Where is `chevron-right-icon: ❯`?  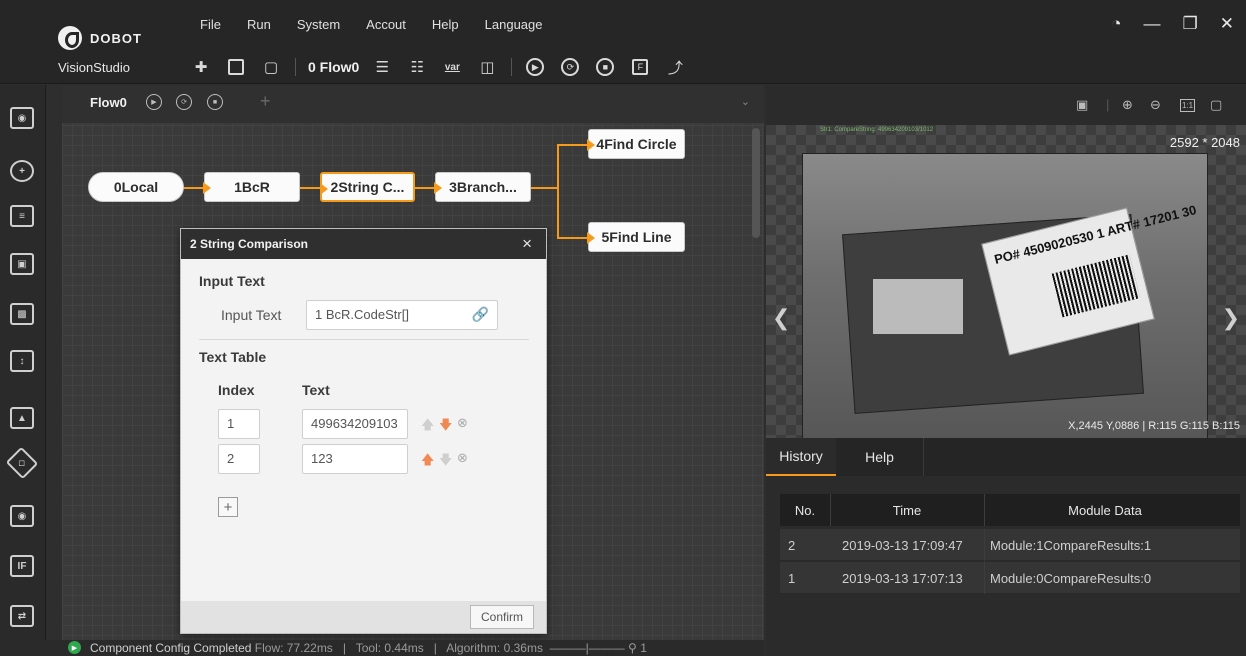 chevron-right-icon: ❯ is located at coordinates (1231, 318).